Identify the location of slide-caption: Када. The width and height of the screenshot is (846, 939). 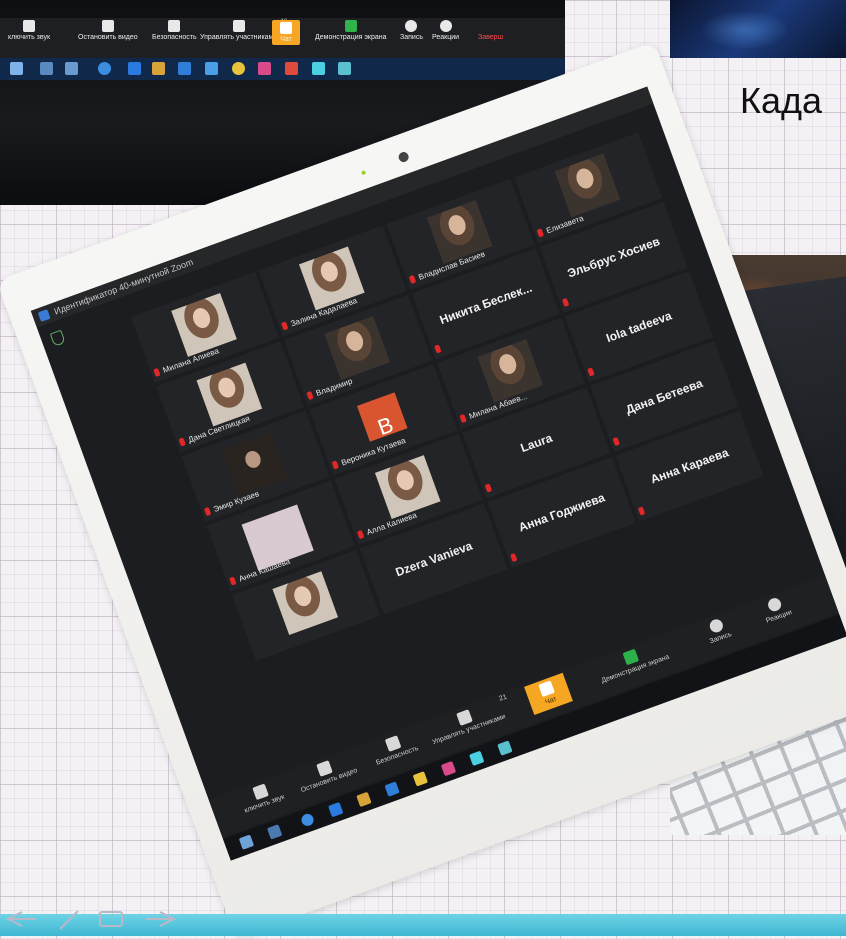
(781, 100).